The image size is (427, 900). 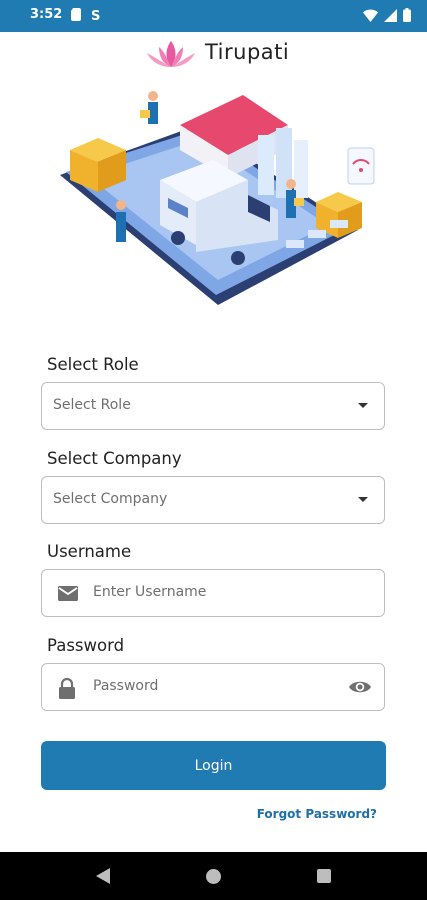 What do you see at coordinates (114, 458) in the screenshot?
I see `select-company-label: Select Company` at bounding box center [114, 458].